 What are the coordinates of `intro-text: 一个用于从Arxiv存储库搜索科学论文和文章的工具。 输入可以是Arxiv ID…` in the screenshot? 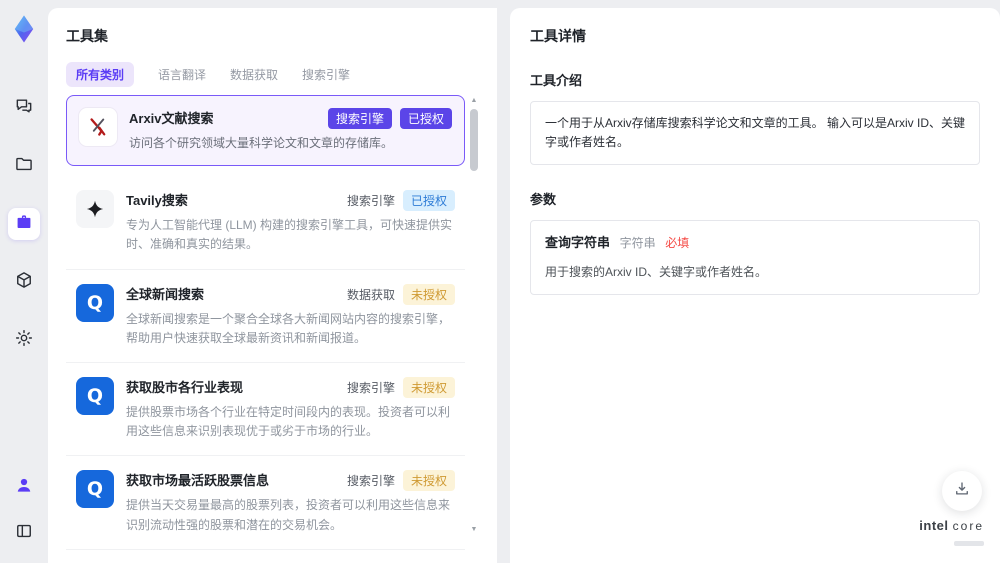 It's located at (755, 133).